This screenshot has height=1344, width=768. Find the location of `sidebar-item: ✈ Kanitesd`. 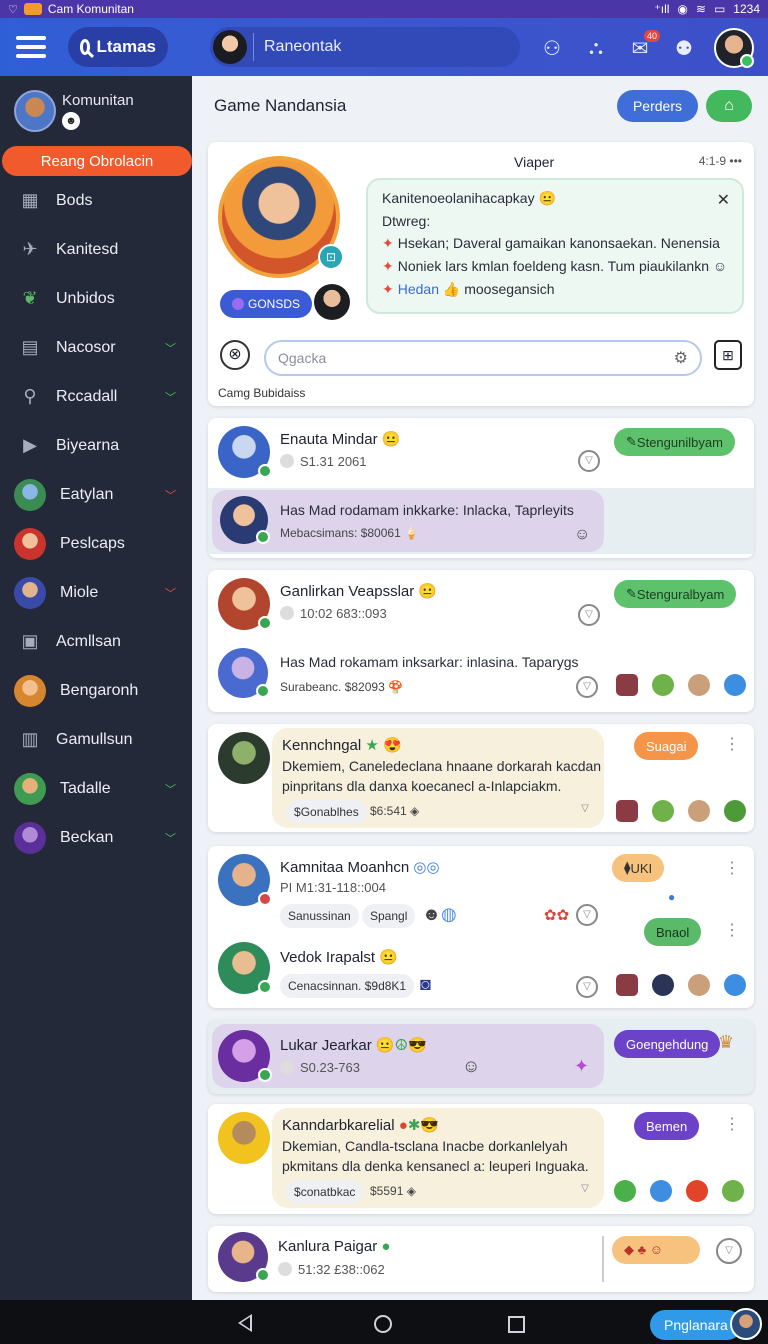

sidebar-item: ✈ Kanitesd is located at coordinates (96, 249).